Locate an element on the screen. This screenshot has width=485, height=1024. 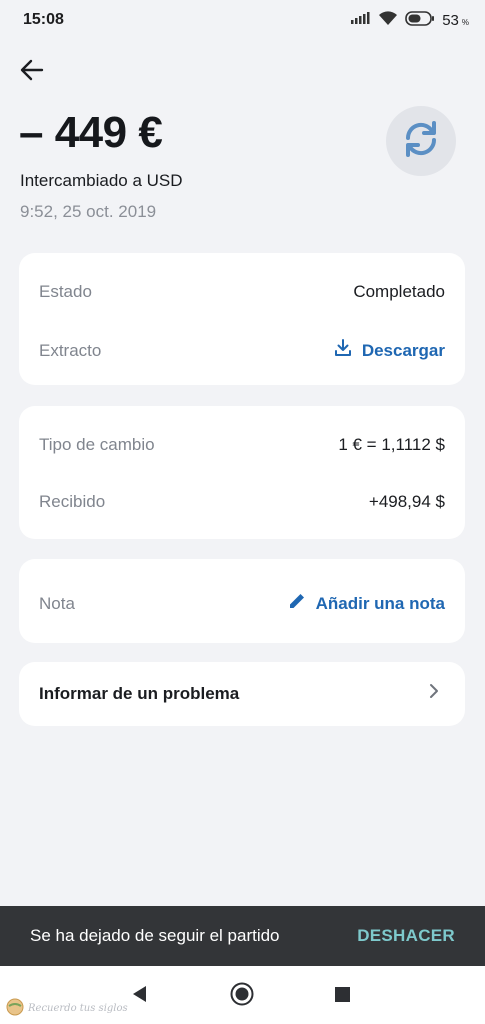
status-label: Estado is located at coordinates (65, 291).